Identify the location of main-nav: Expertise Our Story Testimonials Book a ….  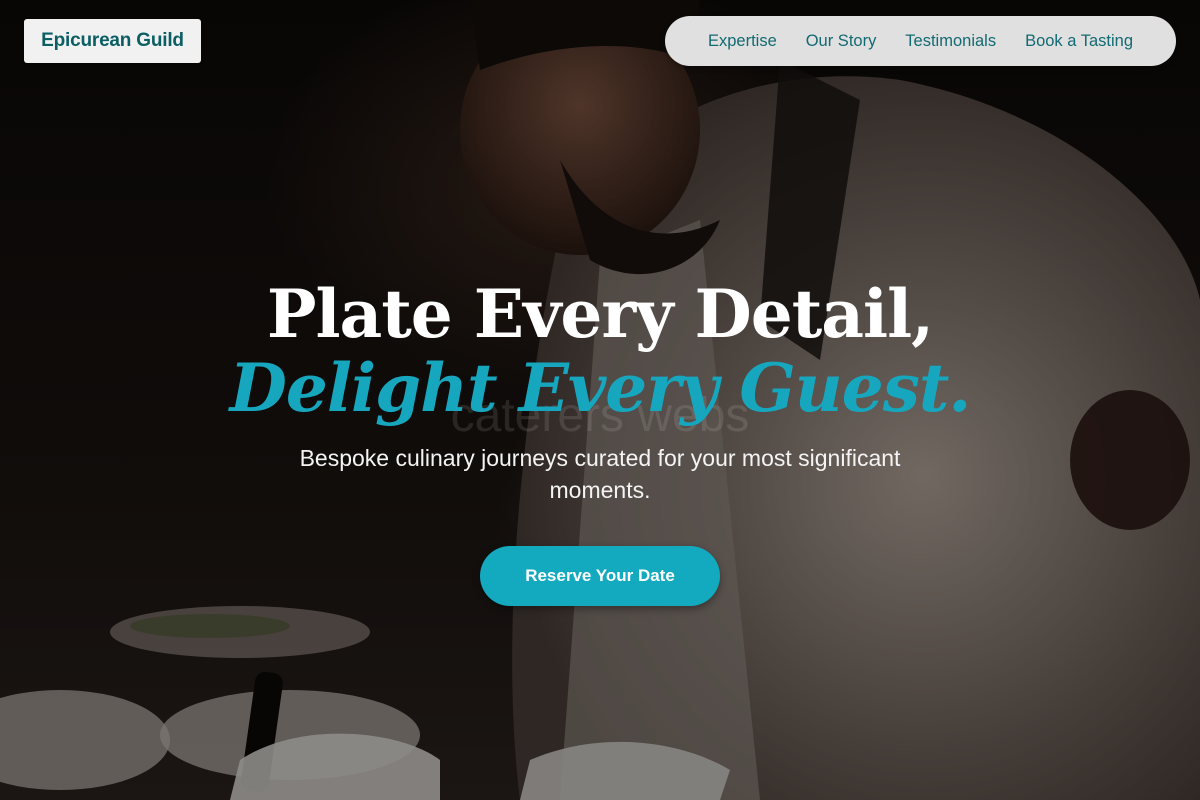
(920, 41).